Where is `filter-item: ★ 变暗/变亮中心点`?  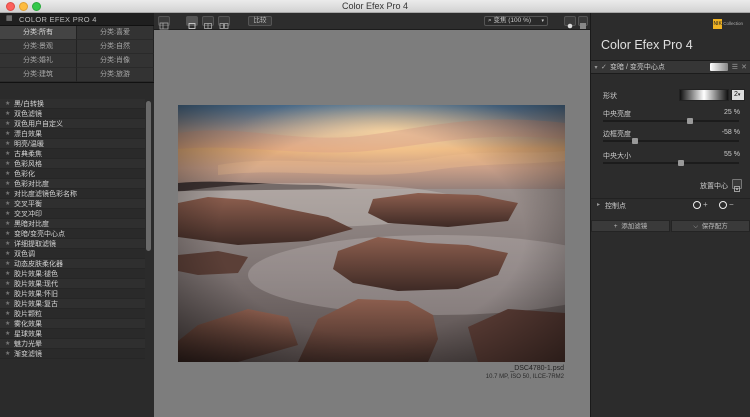 filter-item: ★ 变暗/变亮中心点 is located at coordinates (72, 234).